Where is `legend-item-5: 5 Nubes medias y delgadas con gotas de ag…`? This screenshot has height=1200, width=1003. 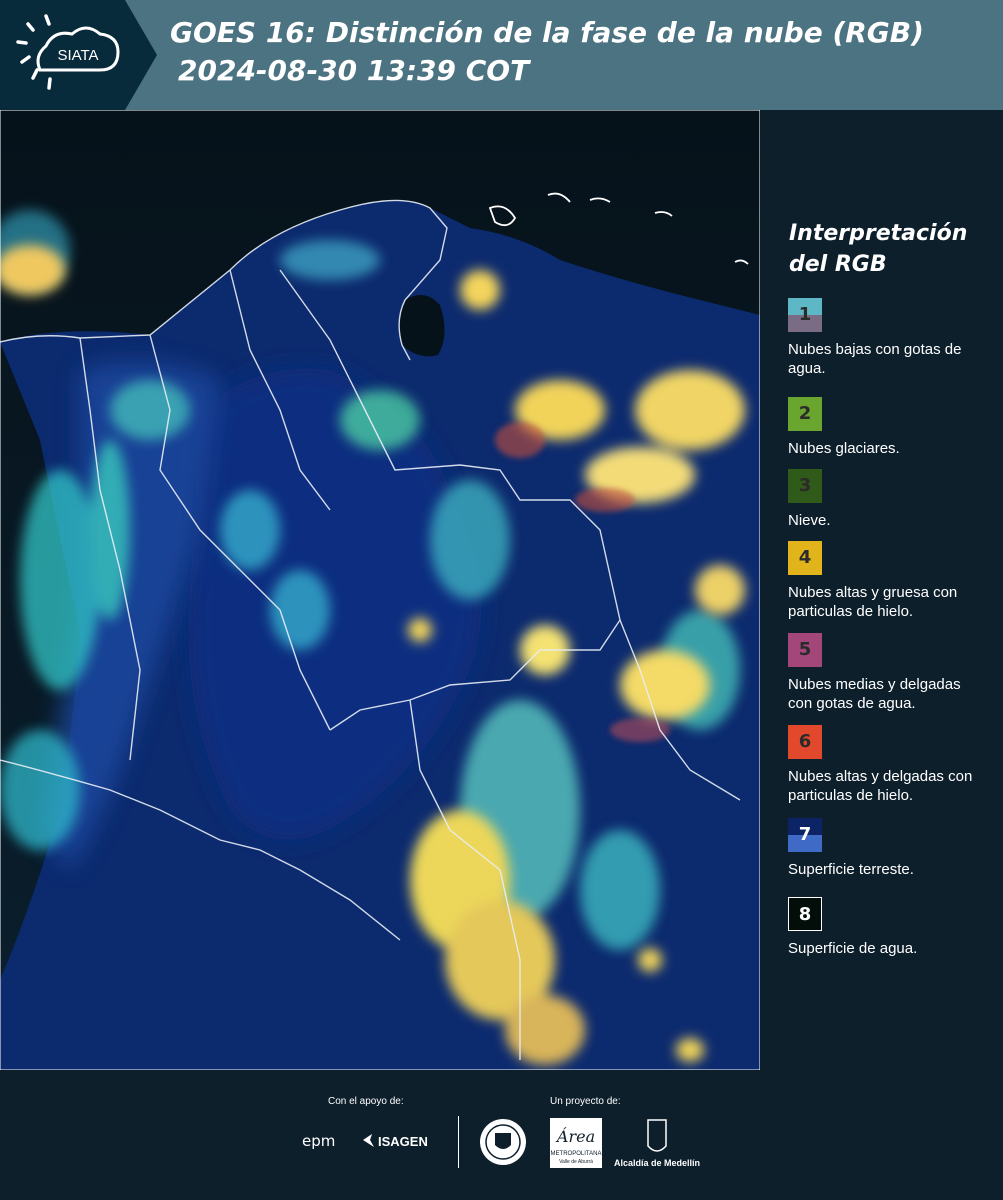 legend-item-5: 5 Nubes medias y delgadas con gotas de ag… is located at coordinates (888, 673).